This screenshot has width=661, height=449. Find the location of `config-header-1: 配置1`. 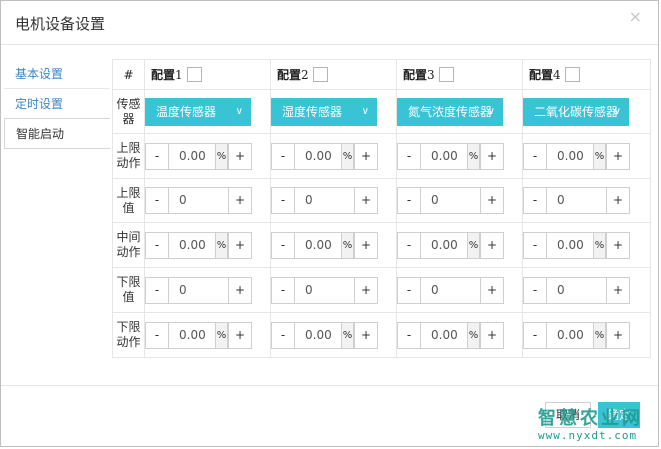

config-header-1: 配置1 is located at coordinates (207, 74).